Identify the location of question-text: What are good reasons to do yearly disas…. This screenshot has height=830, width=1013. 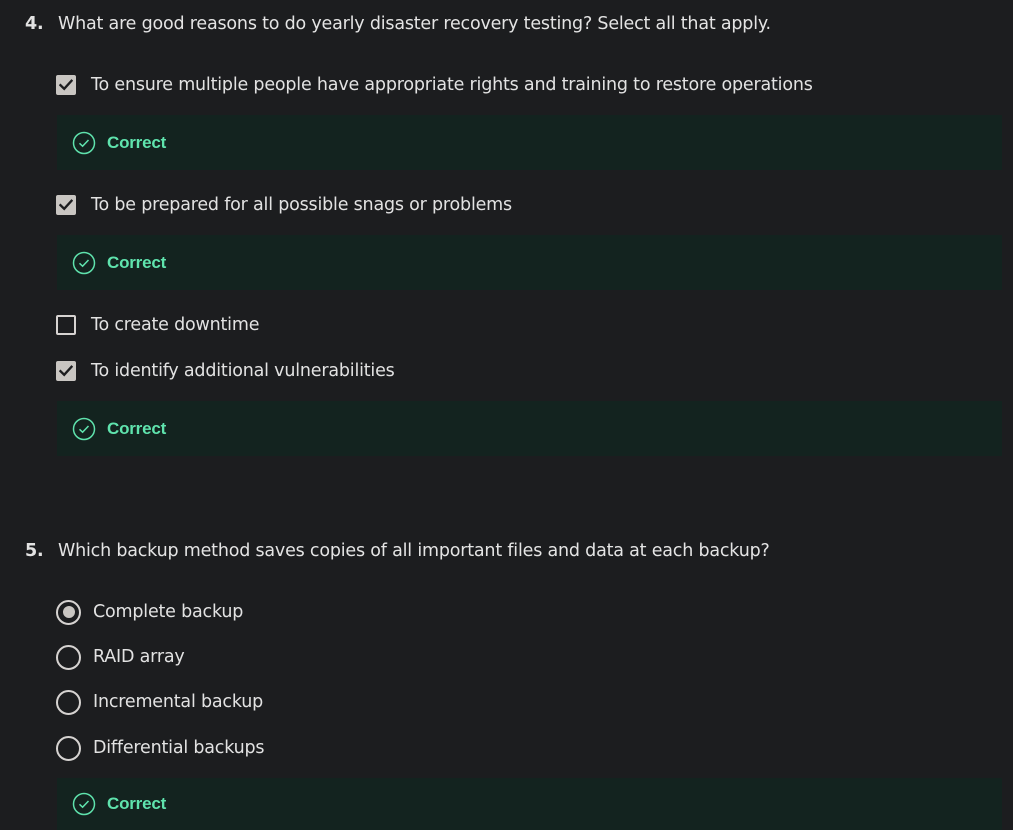
(414, 24).